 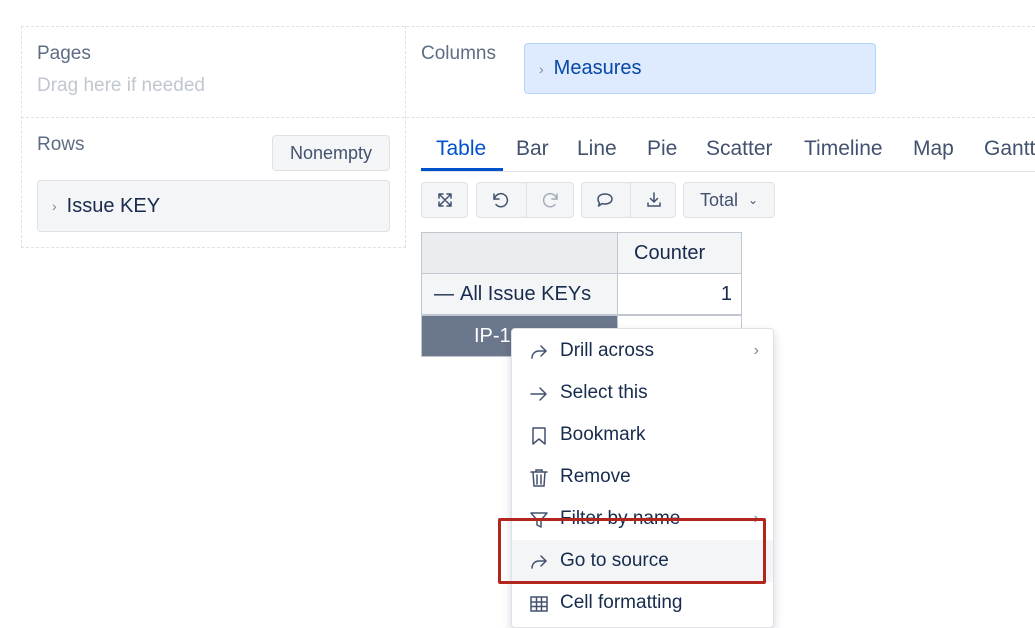 I want to click on active-tab-indicator, so click(x=462, y=169).